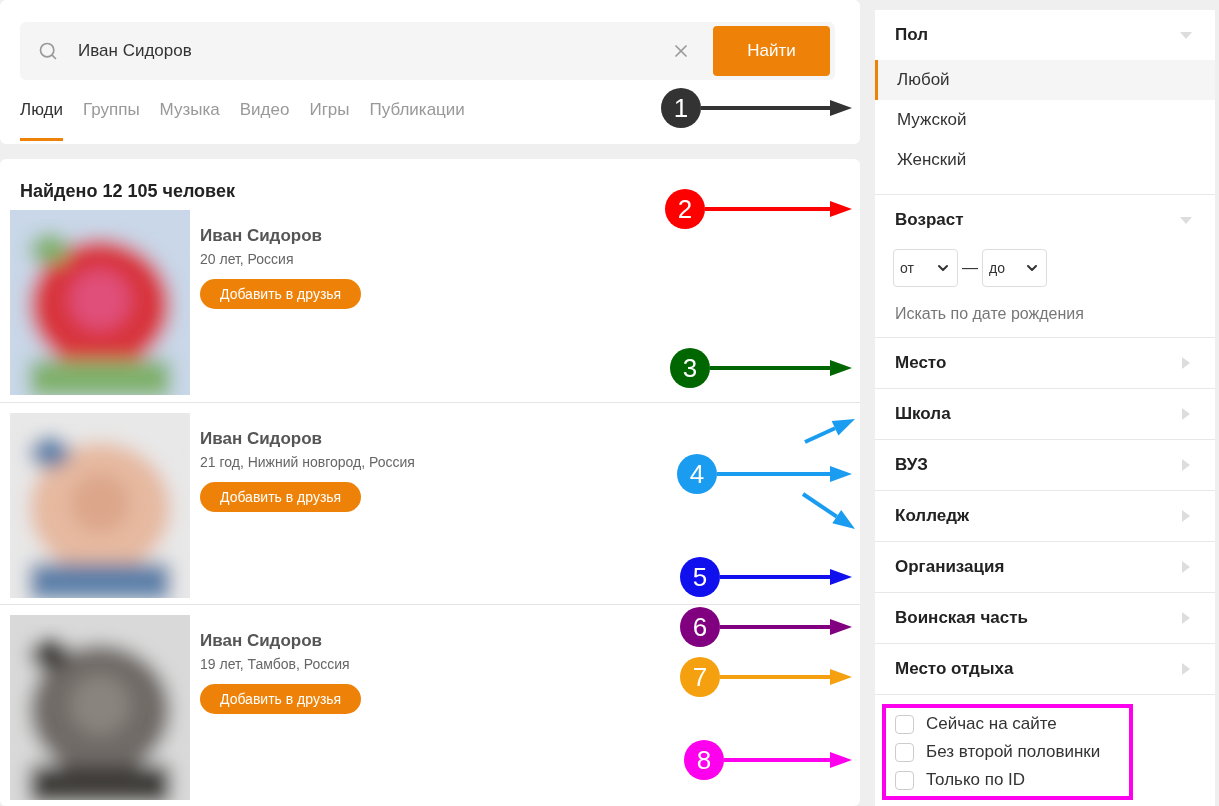 This screenshot has width=1219, height=806. What do you see at coordinates (247, 259) in the screenshot?
I see `person-details: 20 лет, Россия` at bounding box center [247, 259].